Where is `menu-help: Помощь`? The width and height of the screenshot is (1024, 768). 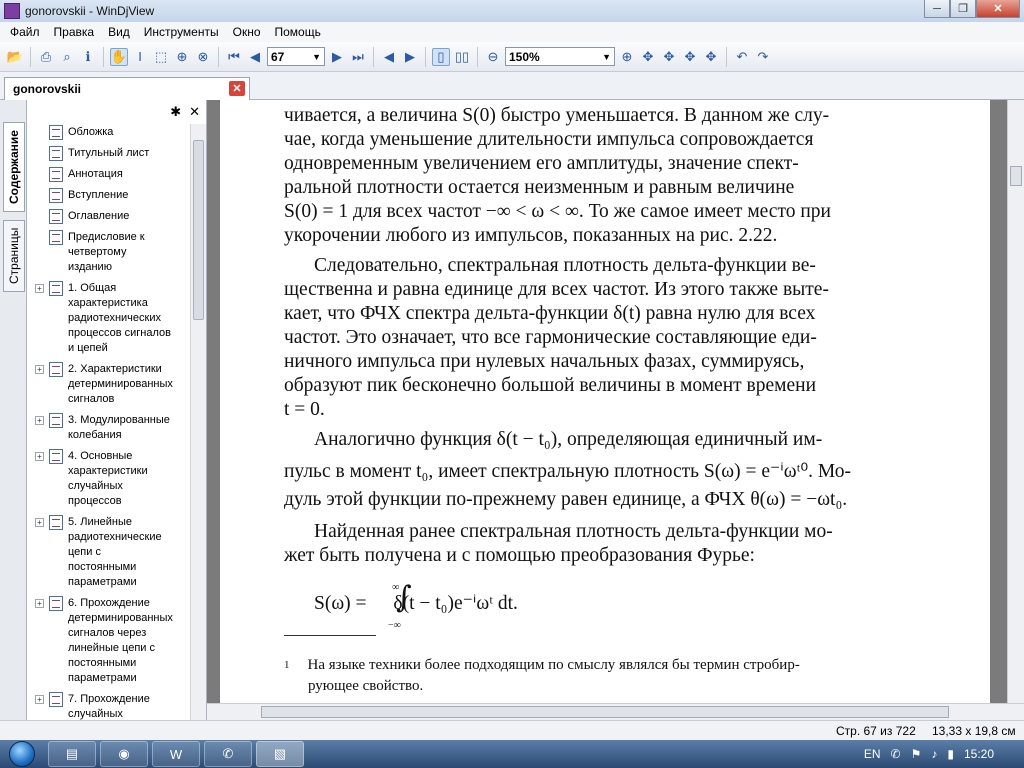 menu-help: Помощь is located at coordinates (298, 32).